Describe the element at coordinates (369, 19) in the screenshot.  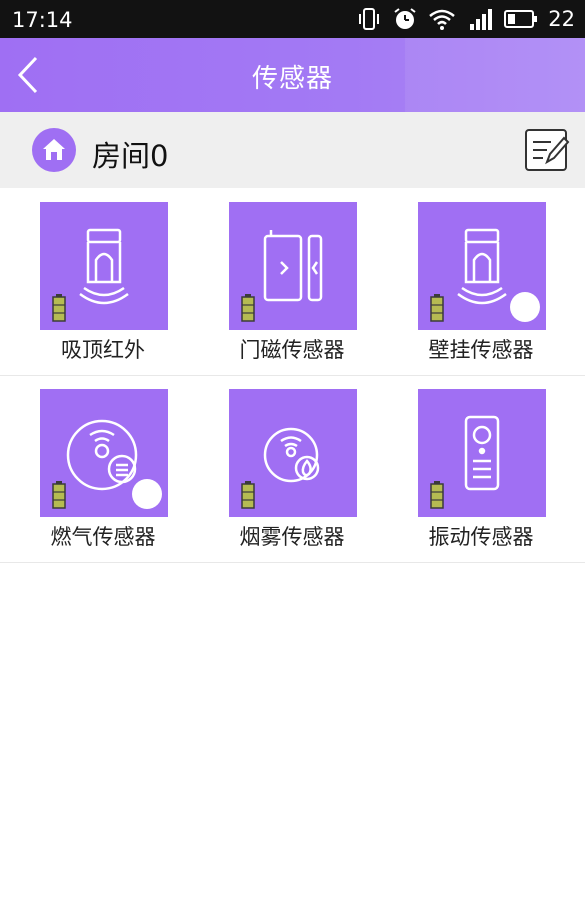
I see `vibrate-icon` at that location.